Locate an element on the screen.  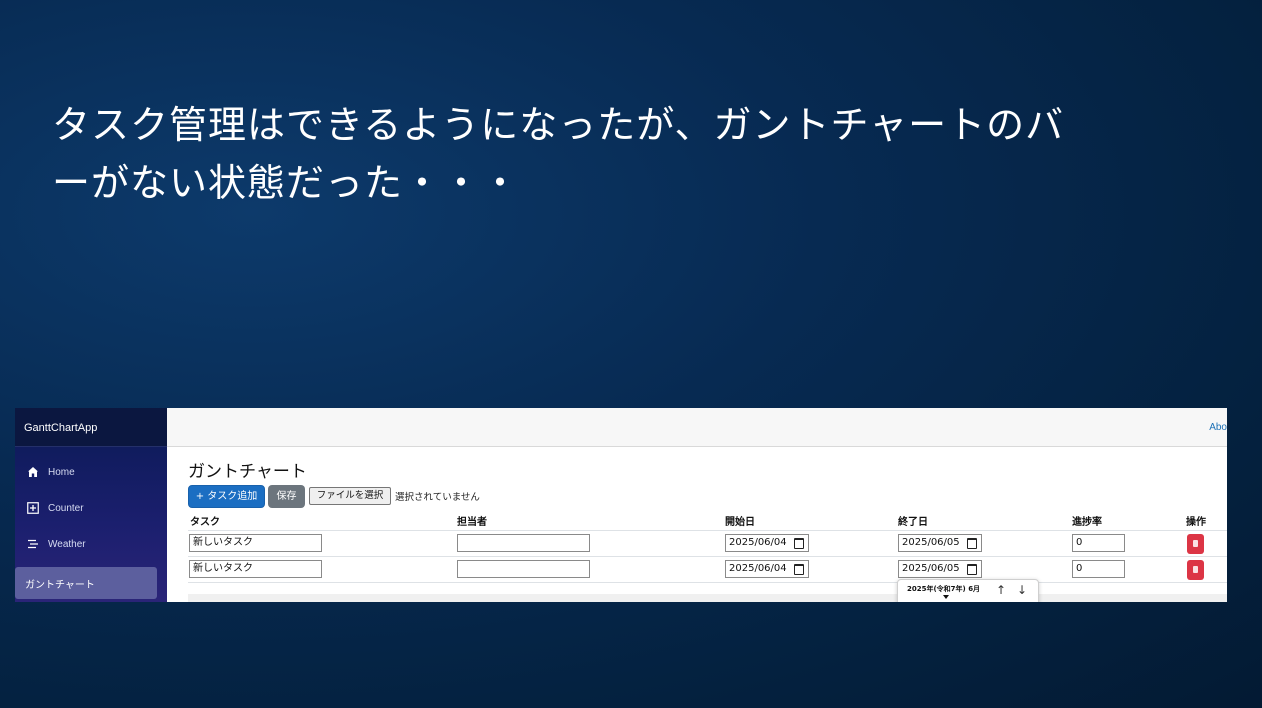
top-bar: Abo is located at coordinates (697, 427).